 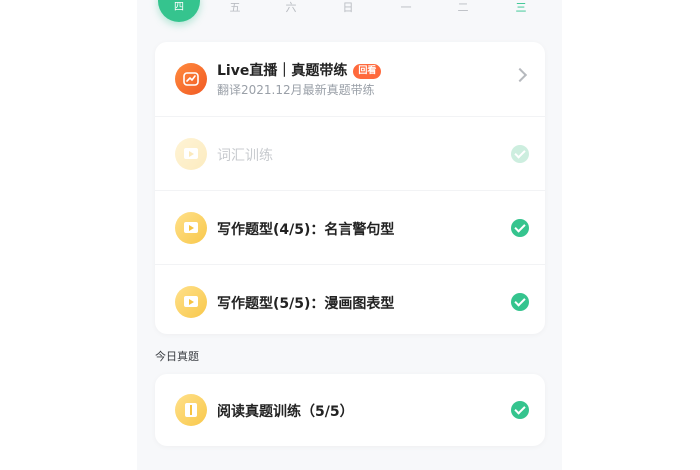 I want to click on day-sunday: 日, so click(x=348, y=7).